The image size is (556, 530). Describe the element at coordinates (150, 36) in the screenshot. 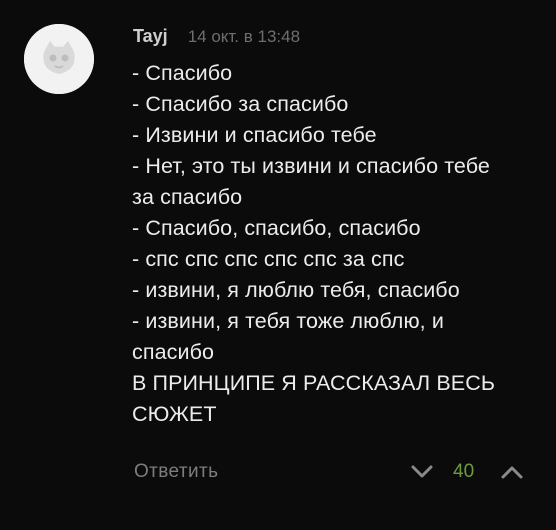

I see `username: Tayj` at that location.